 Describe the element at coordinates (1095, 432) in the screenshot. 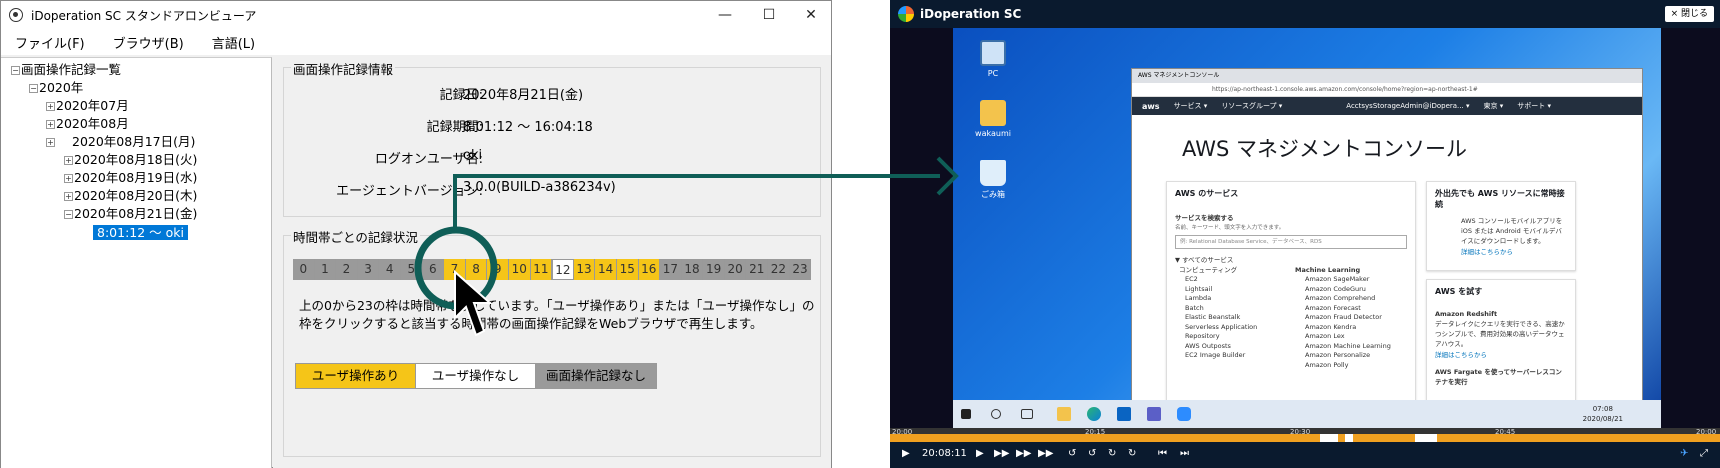

I see `timeline-label: 20:15` at that location.